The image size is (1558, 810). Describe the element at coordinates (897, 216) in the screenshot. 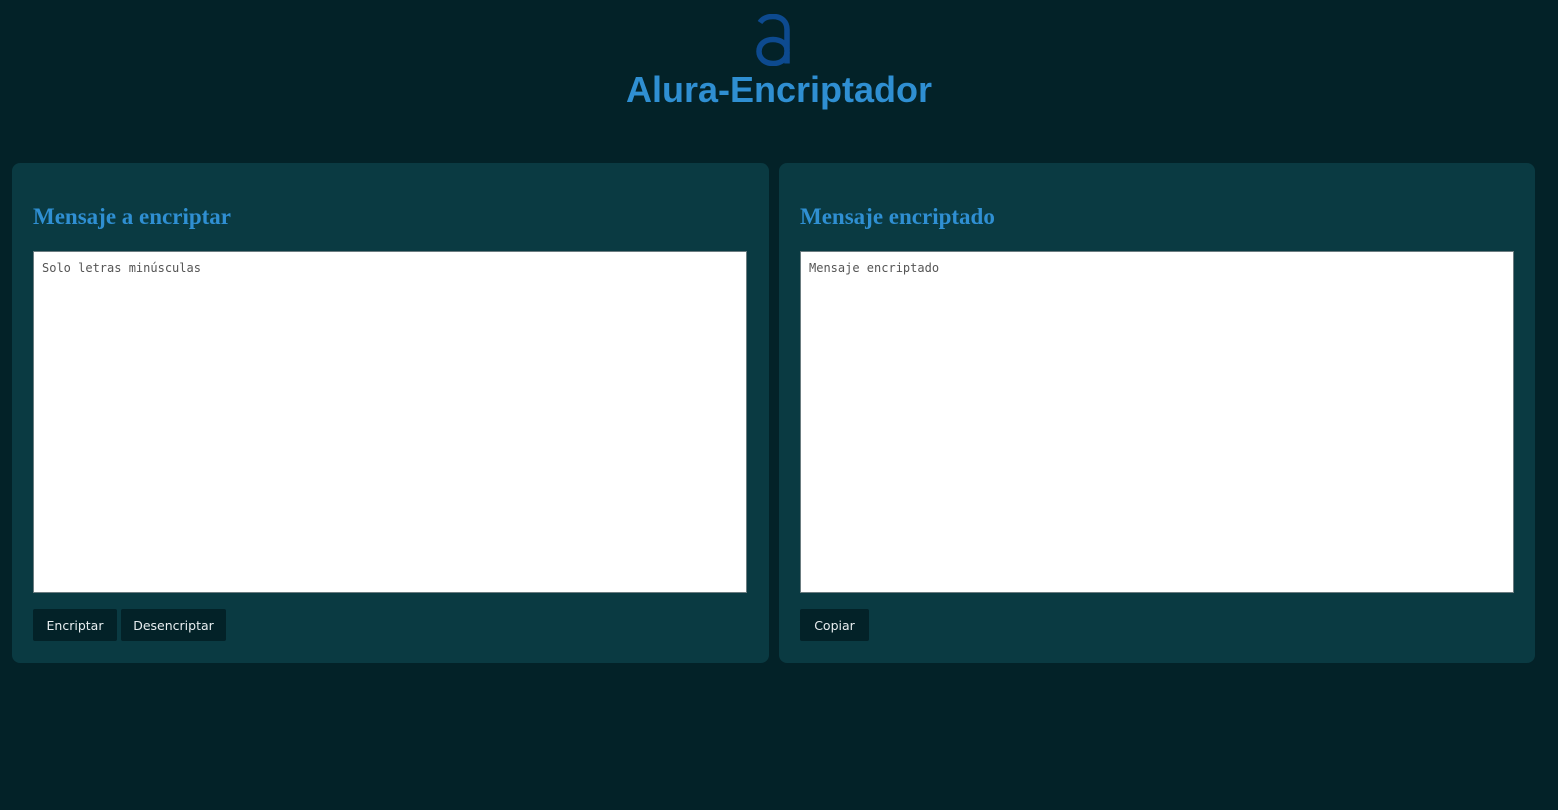

I see `output-panel-title: Mensaje encriptado` at that location.